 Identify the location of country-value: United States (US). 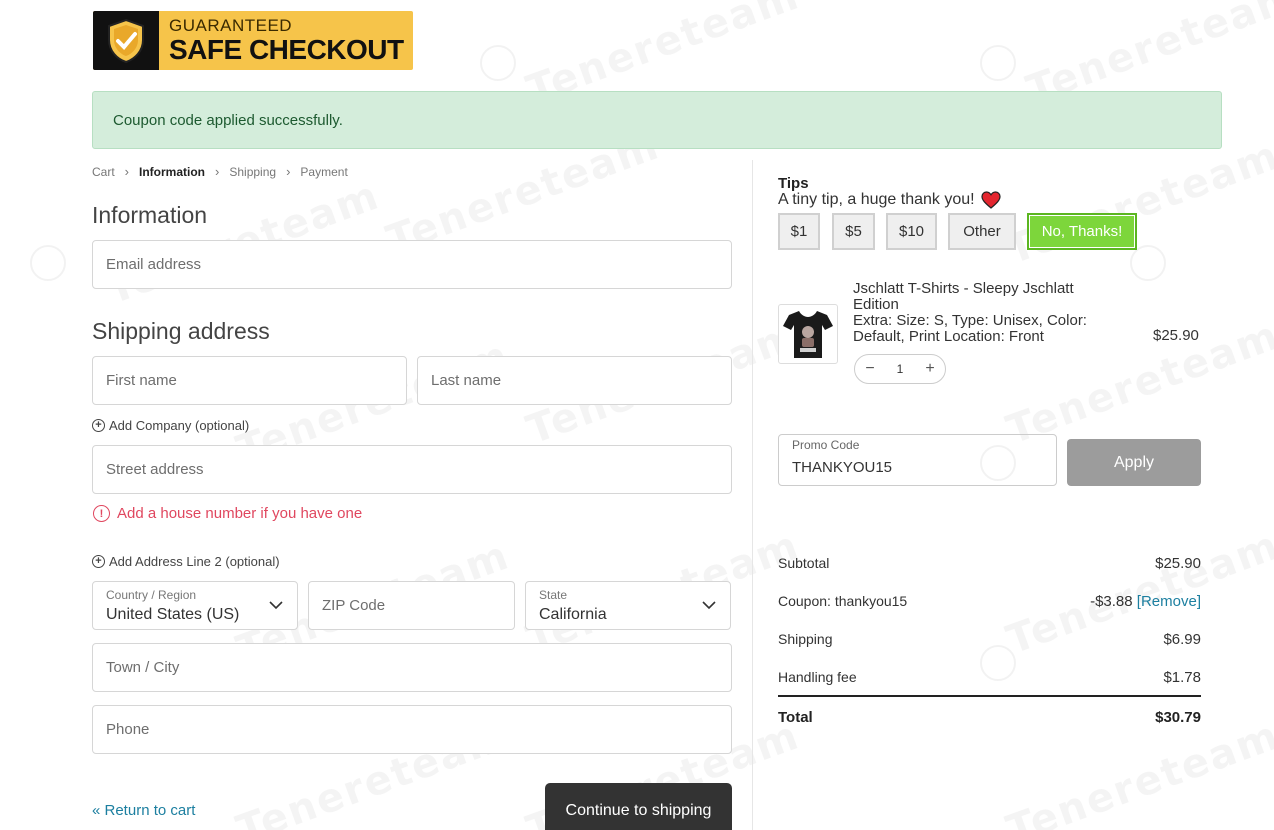
(173, 614).